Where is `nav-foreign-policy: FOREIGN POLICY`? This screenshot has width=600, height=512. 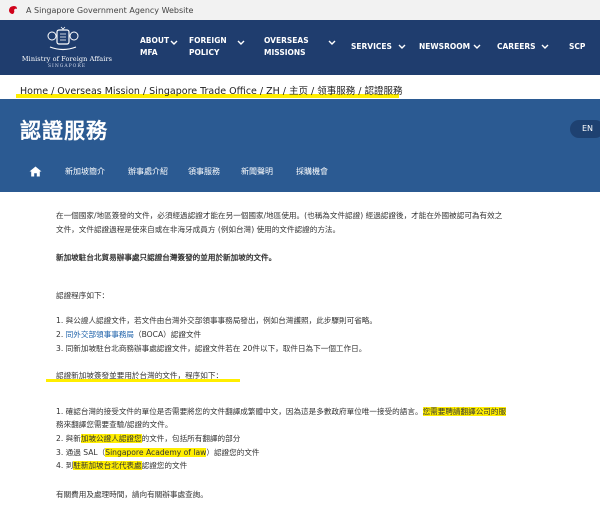 nav-foreign-policy: FOREIGN POLICY is located at coordinates (208, 47).